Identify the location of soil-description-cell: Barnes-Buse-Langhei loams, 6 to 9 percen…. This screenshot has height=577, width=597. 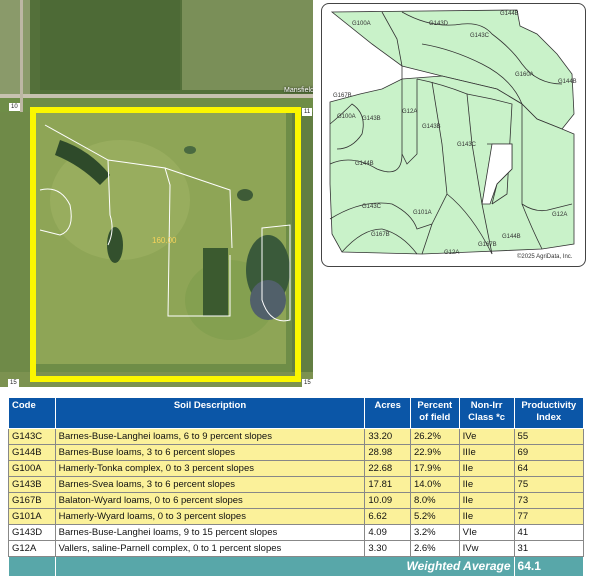
(210, 436).